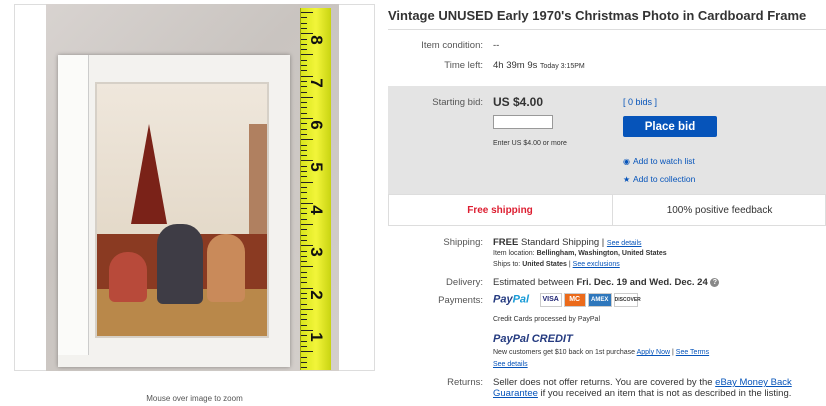 The image size is (826, 406). Describe the element at coordinates (182, 210) in the screenshot. I see `christmas-photo` at that location.